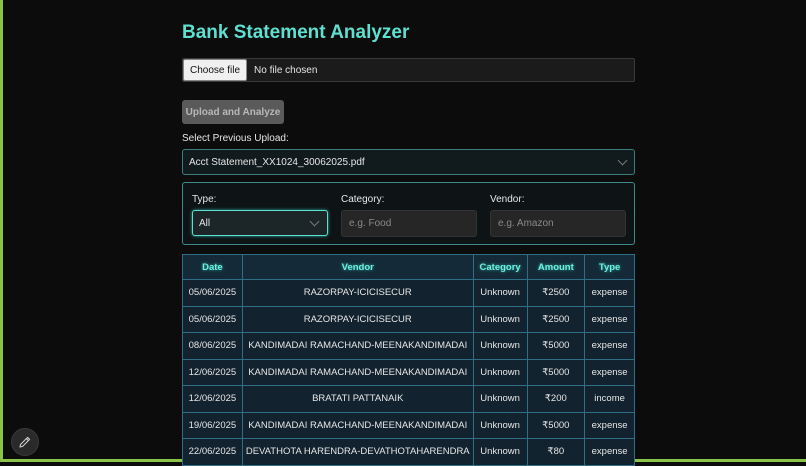 The height and width of the screenshot is (466, 806). I want to click on type-filter-label: Type:, so click(204, 199).